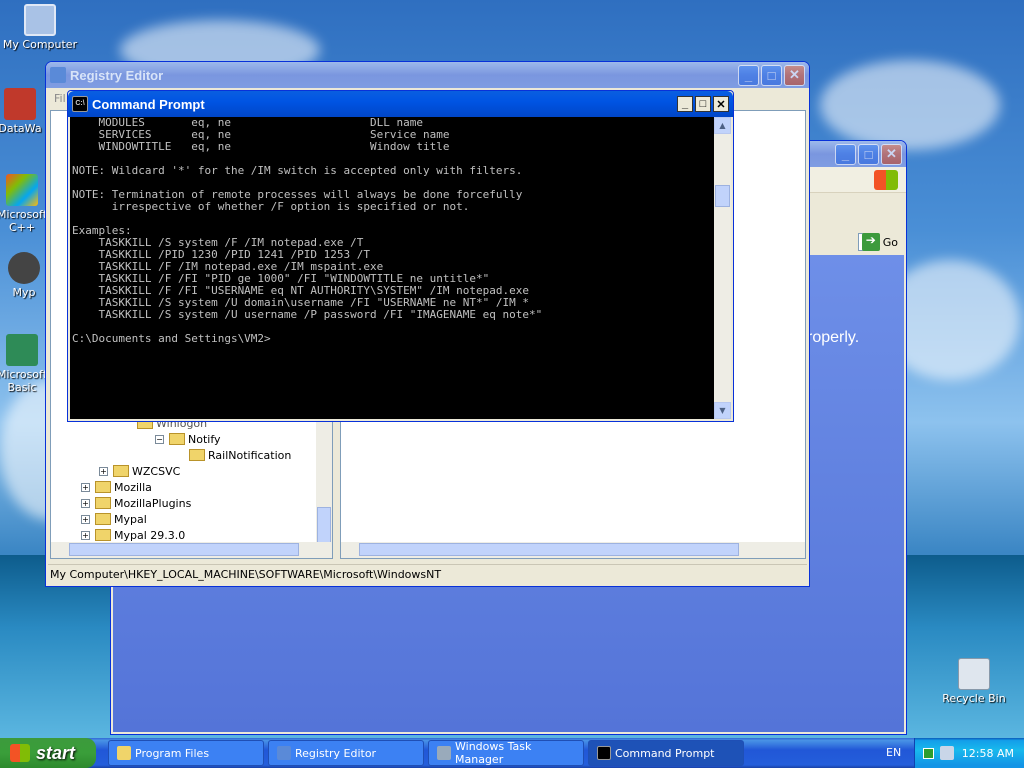 The height and width of the screenshot is (768, 1024). Describe the element at coordinates (833, 337) in the screenshot. I see `task-pane-text: roperly.` at that location.